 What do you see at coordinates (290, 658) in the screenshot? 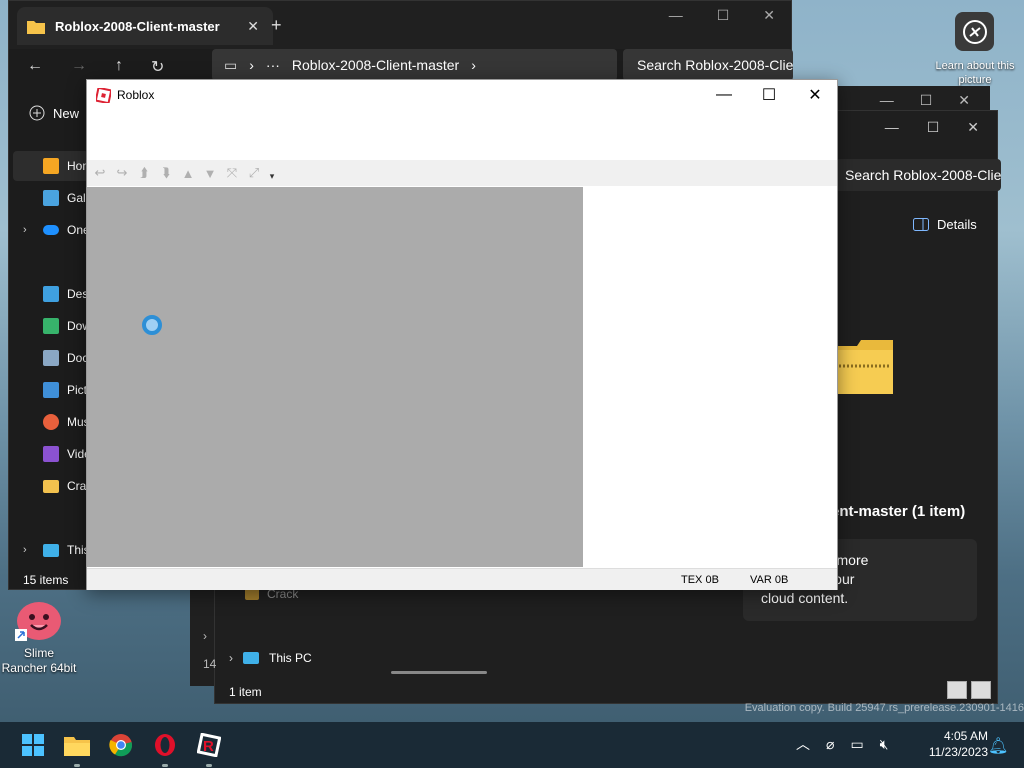
I see `sidebar-item-label: This PC` at bounding box center [290, 658].